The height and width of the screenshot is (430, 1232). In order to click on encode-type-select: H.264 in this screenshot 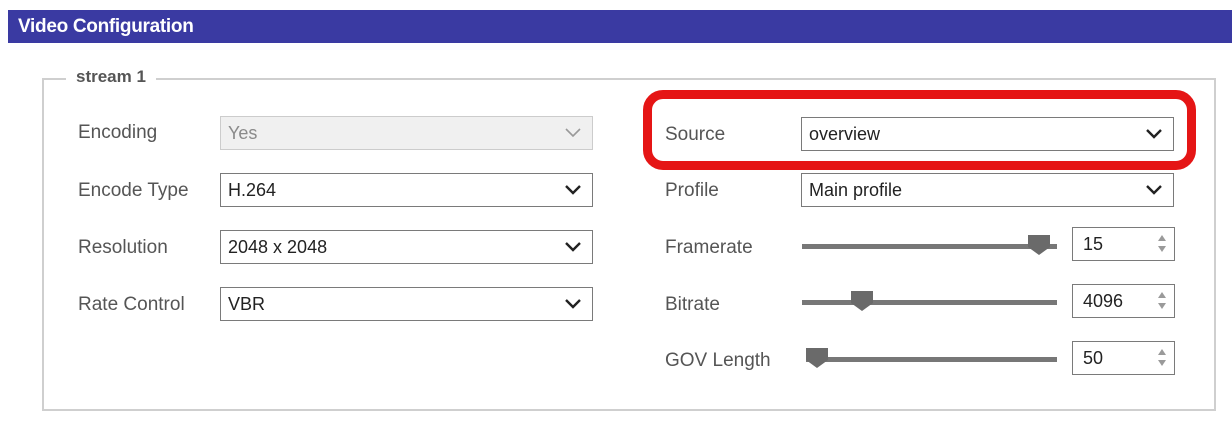, I will do `click(406, 190)`.